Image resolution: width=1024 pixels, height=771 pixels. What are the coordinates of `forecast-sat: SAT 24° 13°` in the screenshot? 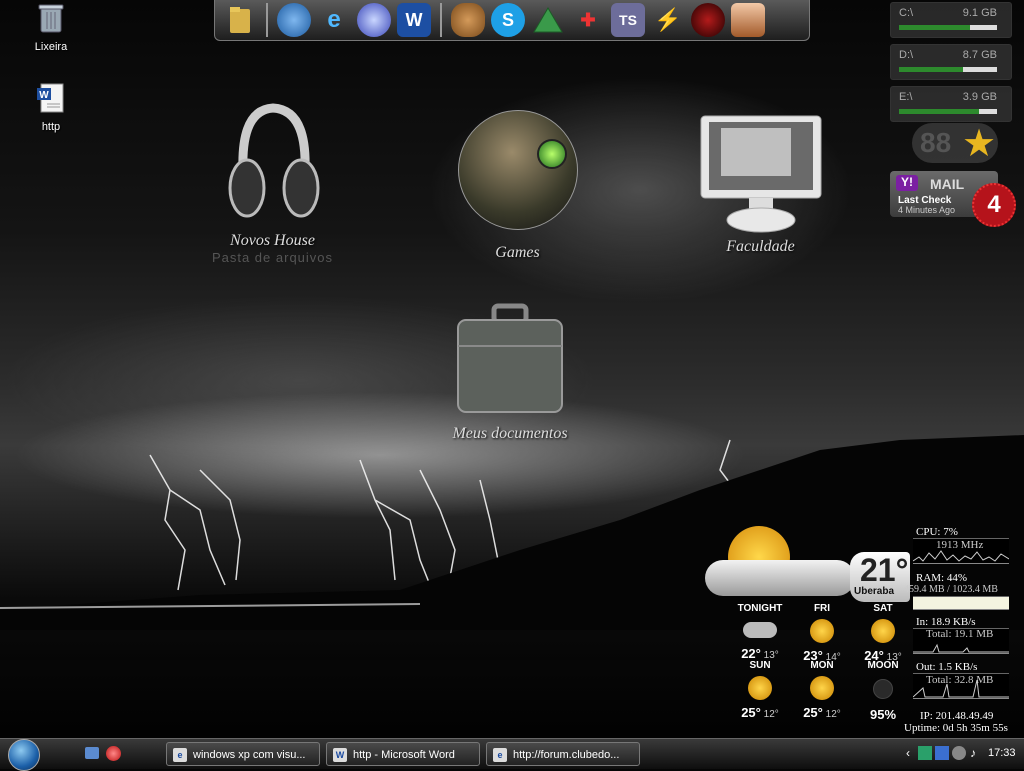 It's located at (883, 633).